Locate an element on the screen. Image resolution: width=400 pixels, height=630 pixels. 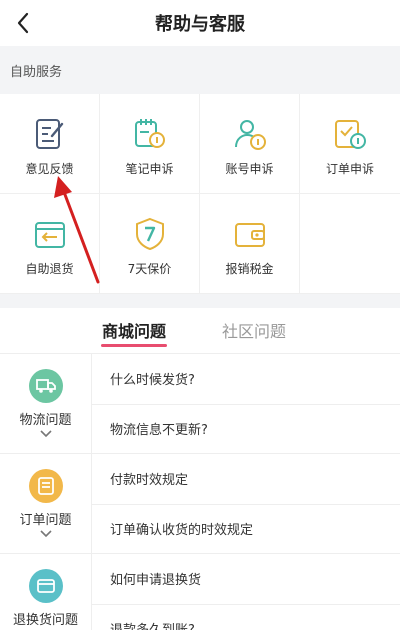
category-toggle-order: 订单问题 is located at coordinates (46, 504).